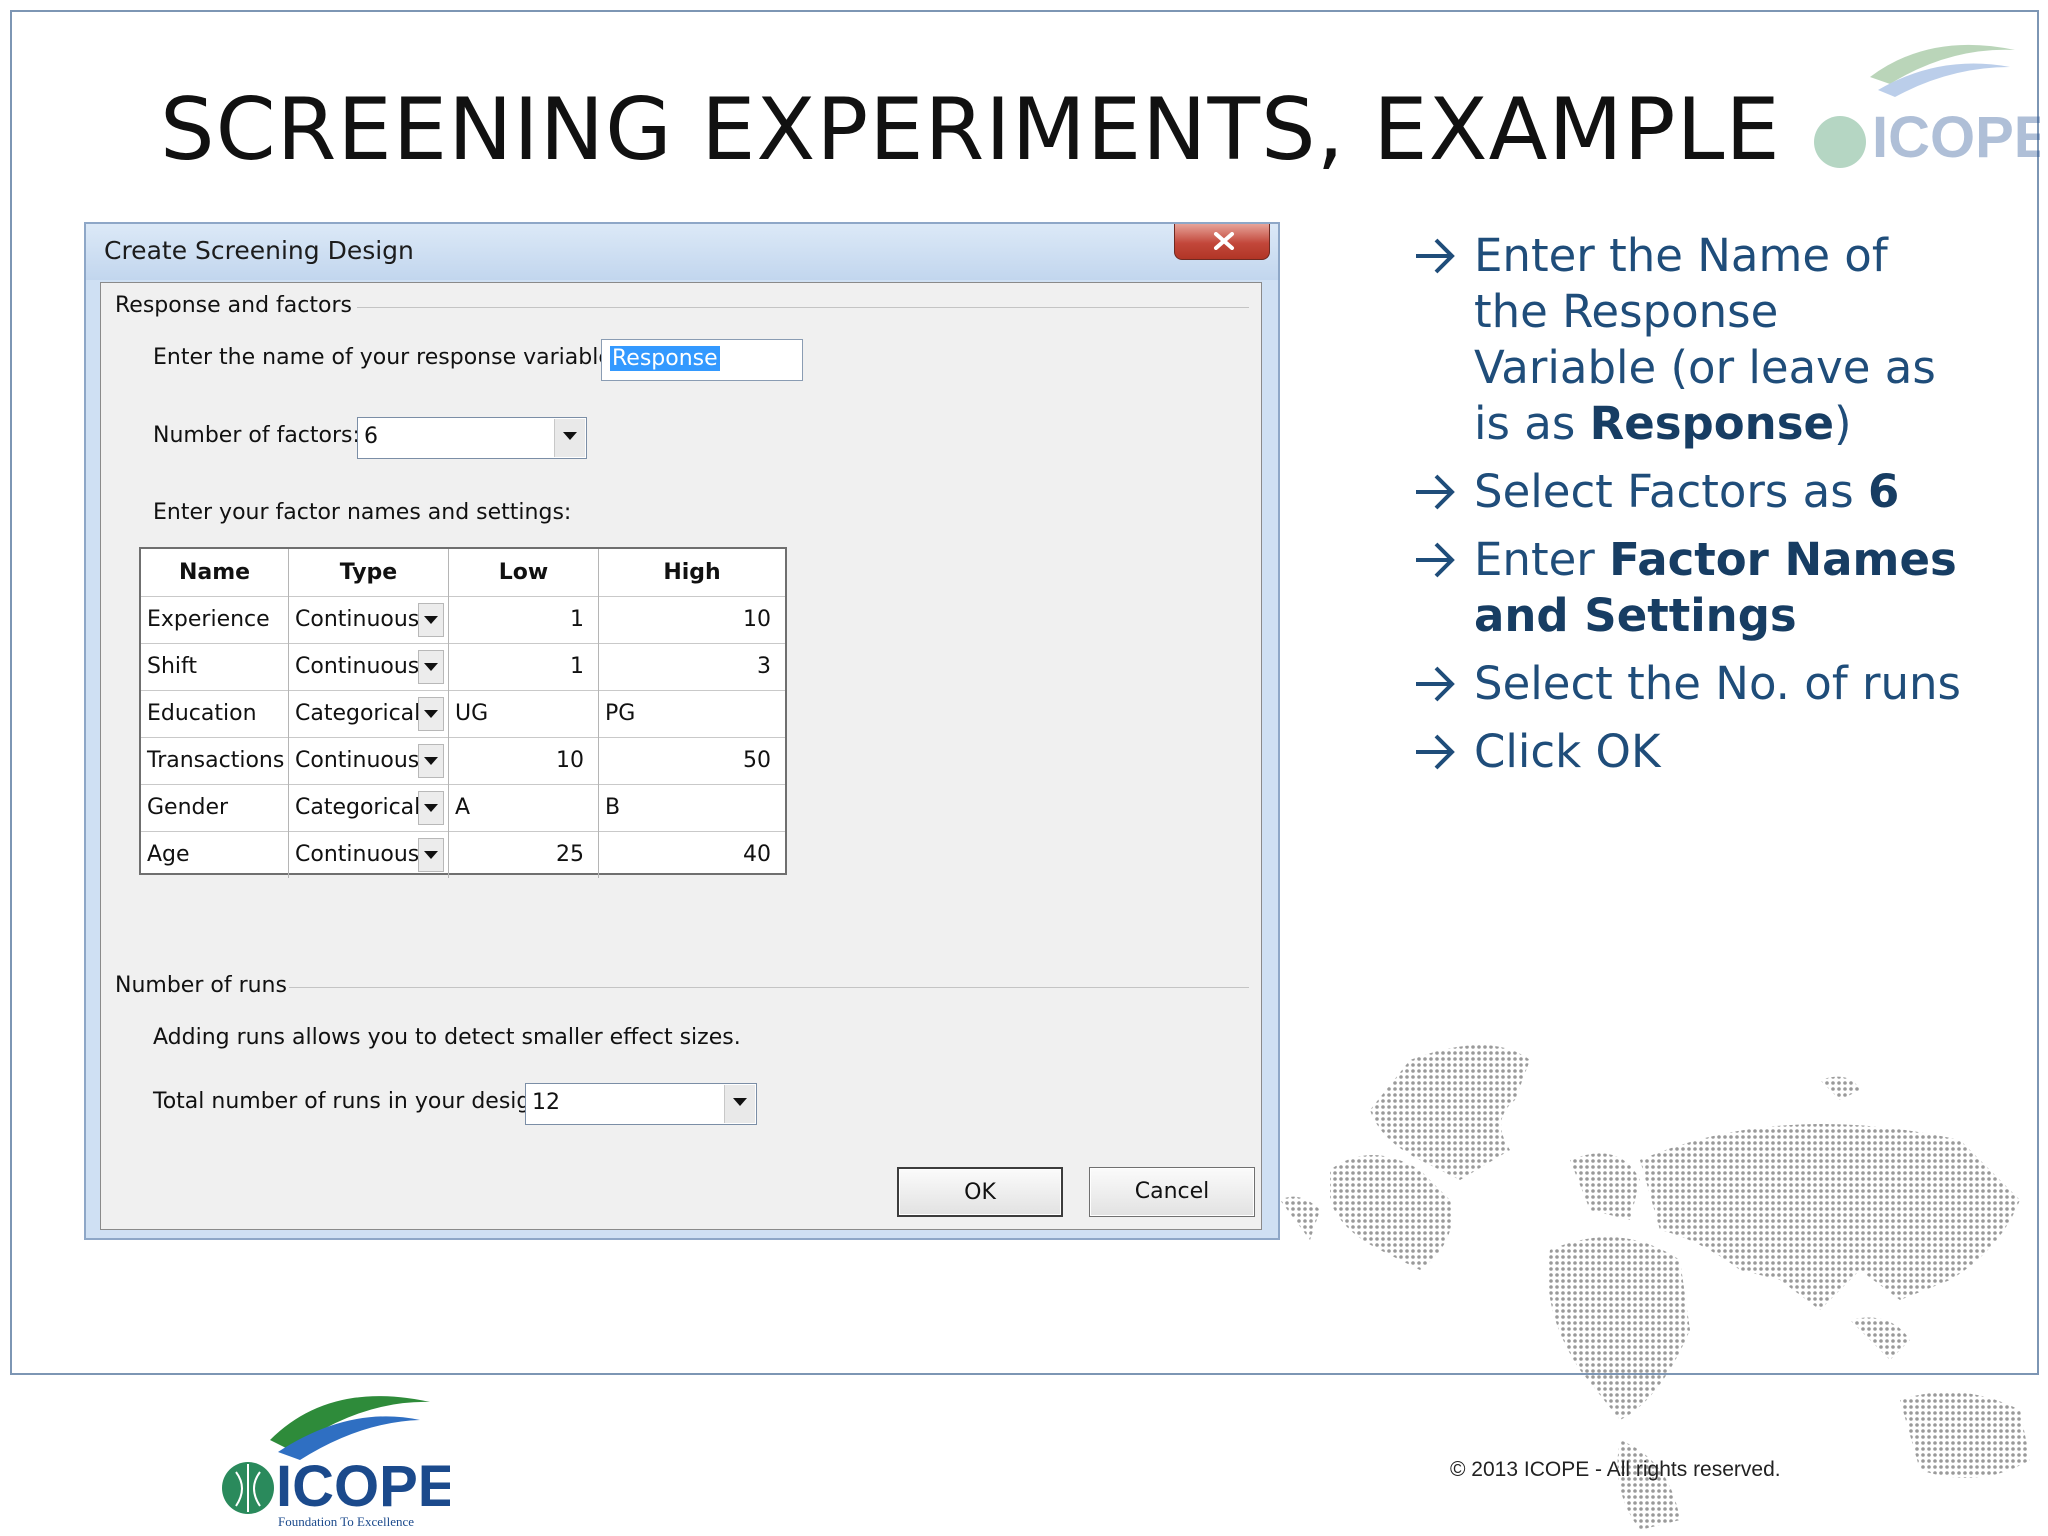  I want to click on factor-name-cell: Shift, so click(215, 666).